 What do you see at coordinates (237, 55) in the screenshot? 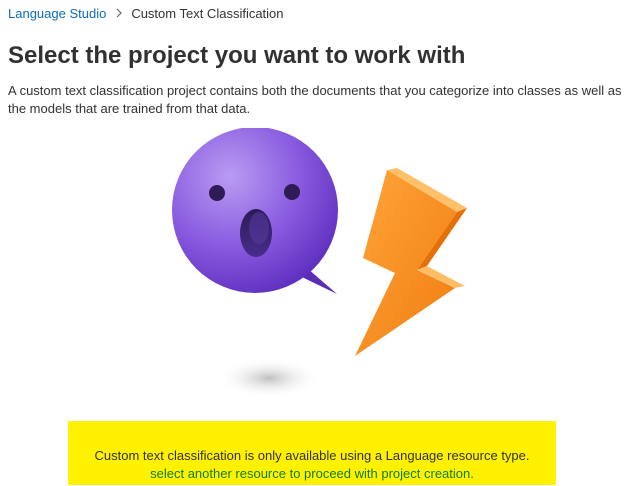
I see `page-title: Select the project you want to work with` at bounding box center [237, 55].